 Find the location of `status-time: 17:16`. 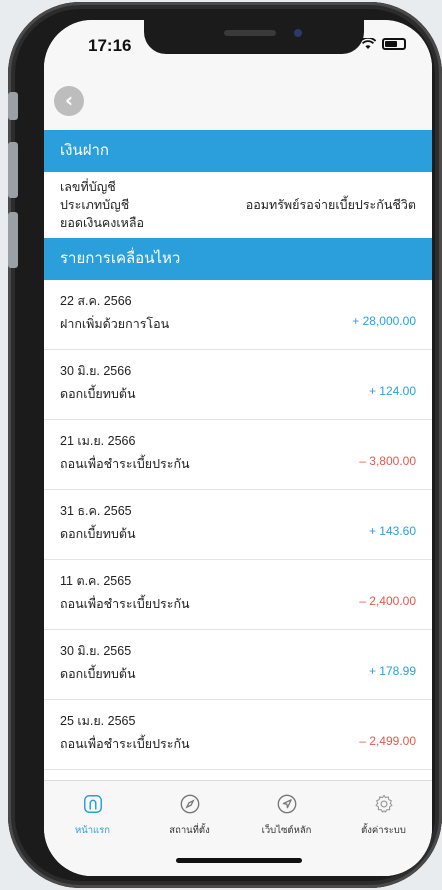

status-time: 17:16 is located at coordinates (110, 45).